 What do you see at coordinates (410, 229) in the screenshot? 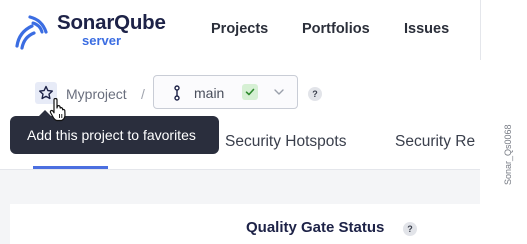
I see `quality-gate-help-icon: ?` at bounding box center [410, 229].